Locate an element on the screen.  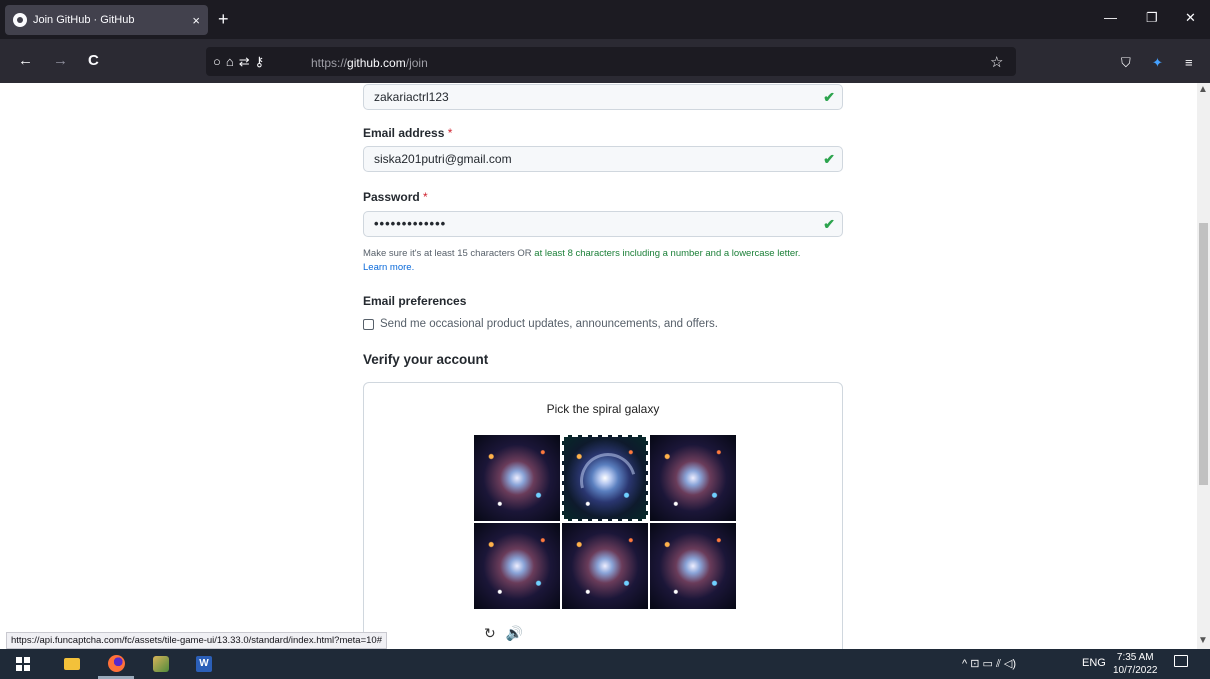
word-icon: W is located at coordinates (204, 664).